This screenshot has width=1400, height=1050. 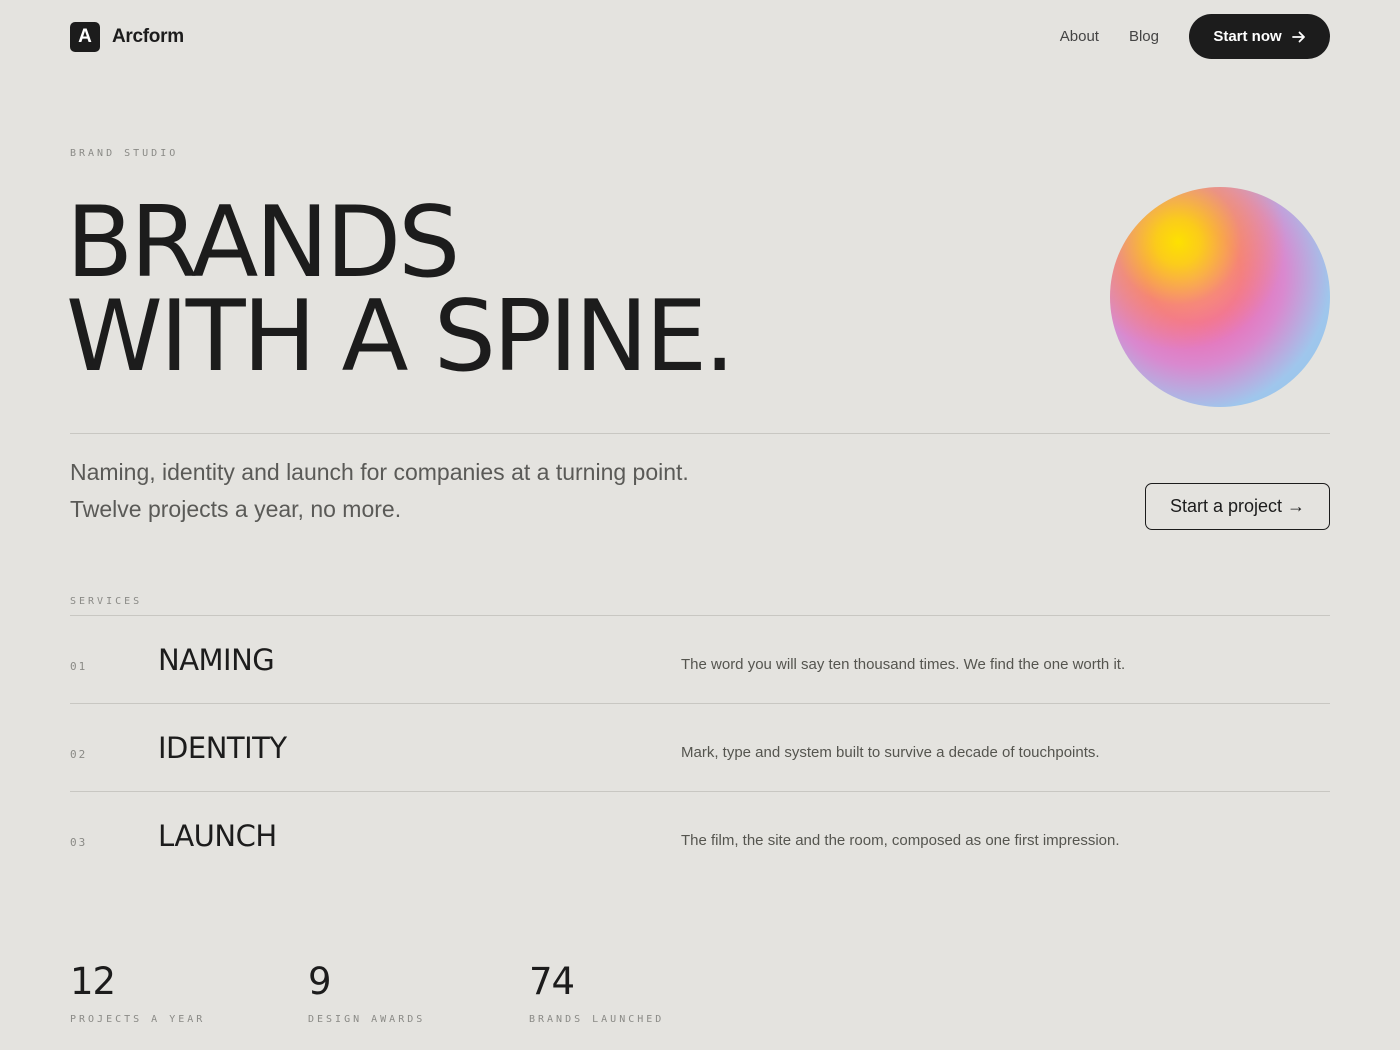 I want to click on brand-name: Arcform, so click(x=148, y=37).